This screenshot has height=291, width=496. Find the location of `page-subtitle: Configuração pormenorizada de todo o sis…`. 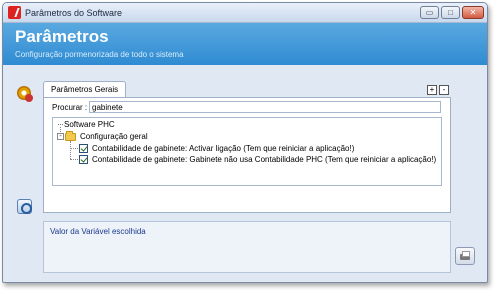

page-subtitle: Configuração pormenorizada de todo o sis… is located at coordinates (99, 54).